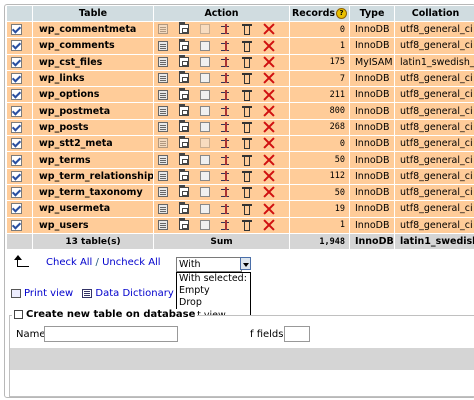  I want to click on table-row: wp_posts 268 InnoDB utf8_general_ci, so click(240, 127).